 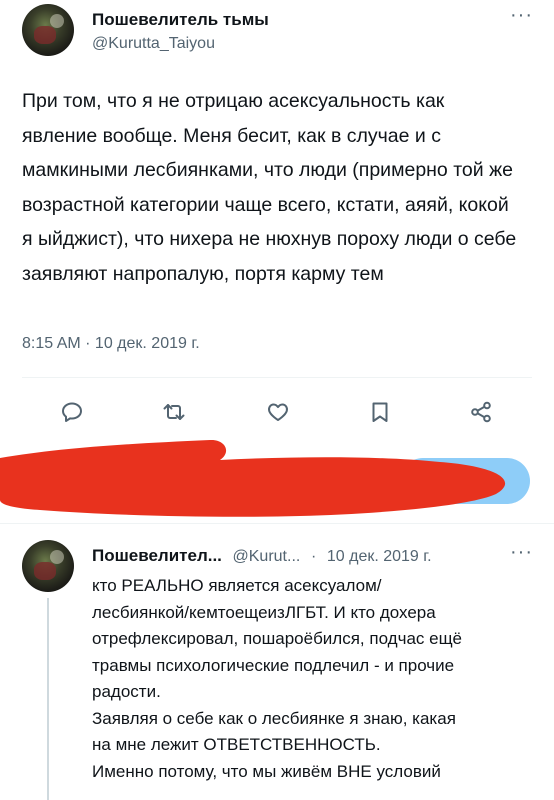 I want to click on redaction-mark, so click(x=253, y=478).